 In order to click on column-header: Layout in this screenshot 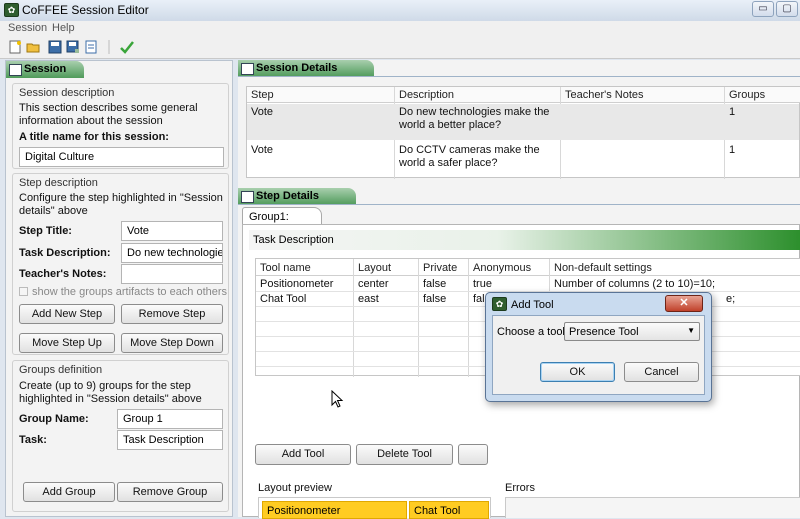, I will do `click(374, 268)`.